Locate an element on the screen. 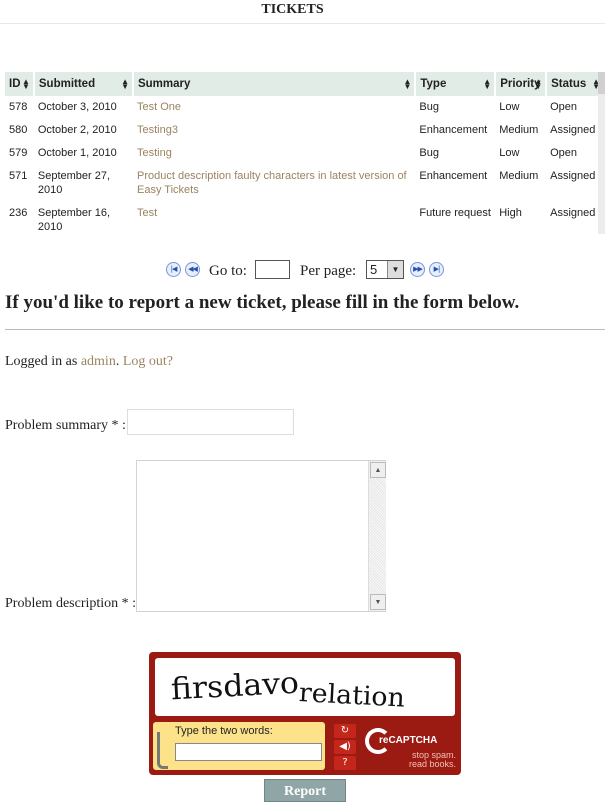 The width and height of the screenshot is (615, 803). scroll-down-icon: ▼ is located at coordinates (378, 602).